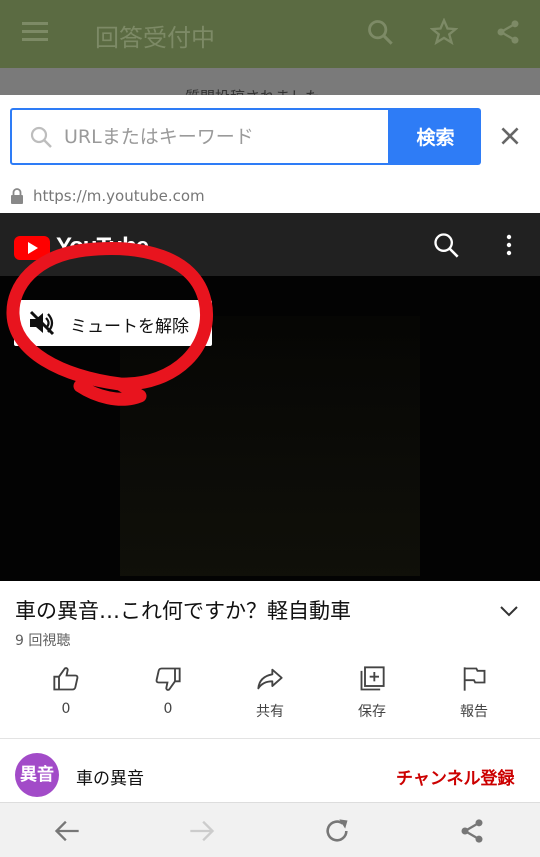 This screenshot has height=857, width=540. Describe the element at coordinates (455, 776) in the screenshot. I see `subscribe-button: チャンネル登録` at that location.